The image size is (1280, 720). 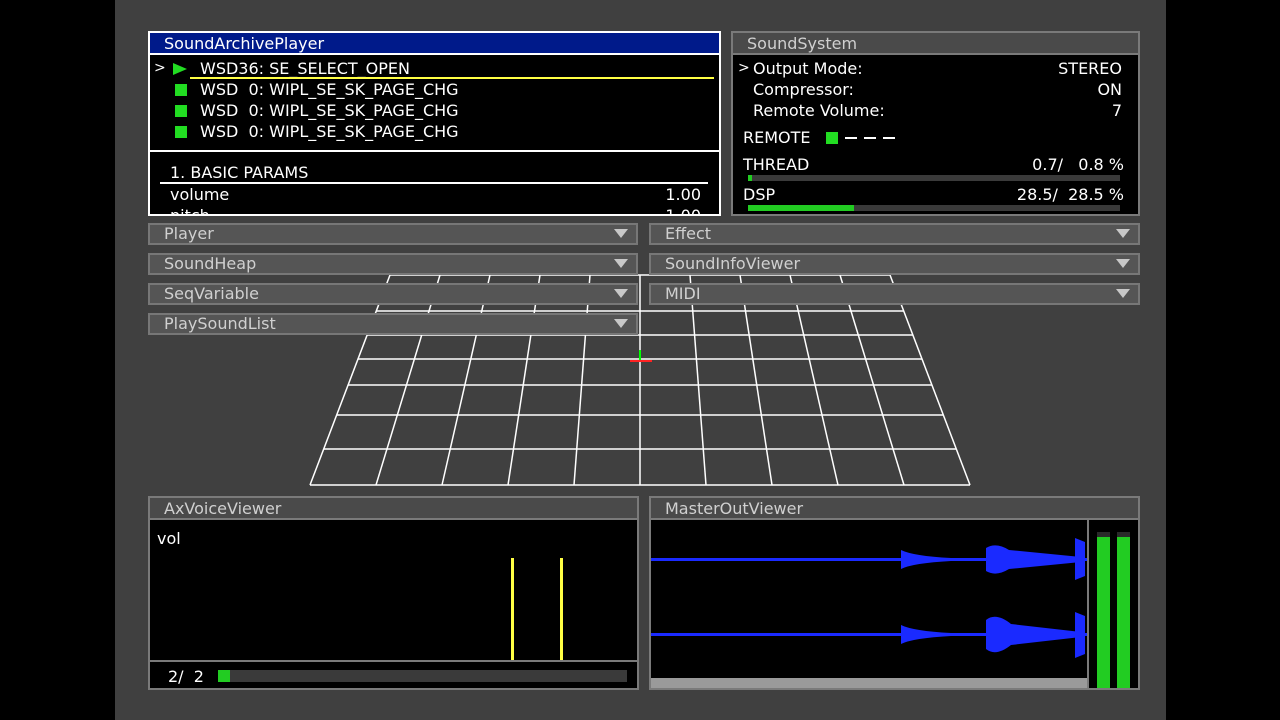 What do you see at coordinates (934, 208) in the screenshot?
I see `dsp-meter` at bounding box center [934, 208].